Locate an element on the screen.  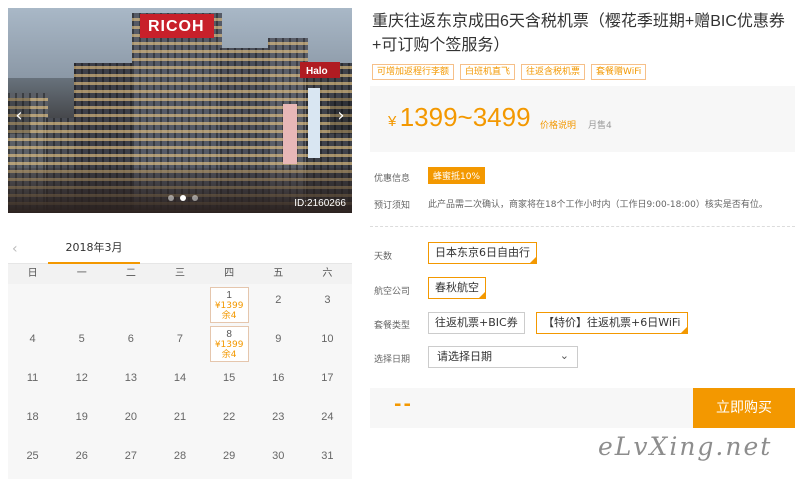
product-title: 重庆往返东京成田6天含税机票（樱花季班期+赠BIC优惠券+可订购个签服务） is located at coordinates (578, 33).